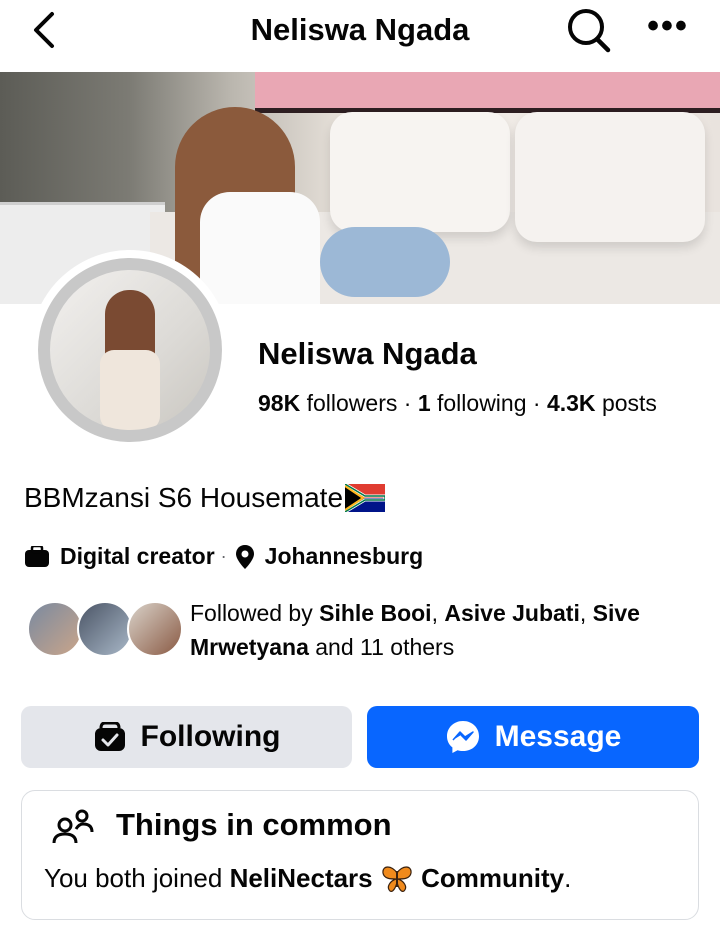 The image size is (720, 927). Describe the element at coordinates (352, 403) in the screenshot. I see `followers-label: followers` at that location.